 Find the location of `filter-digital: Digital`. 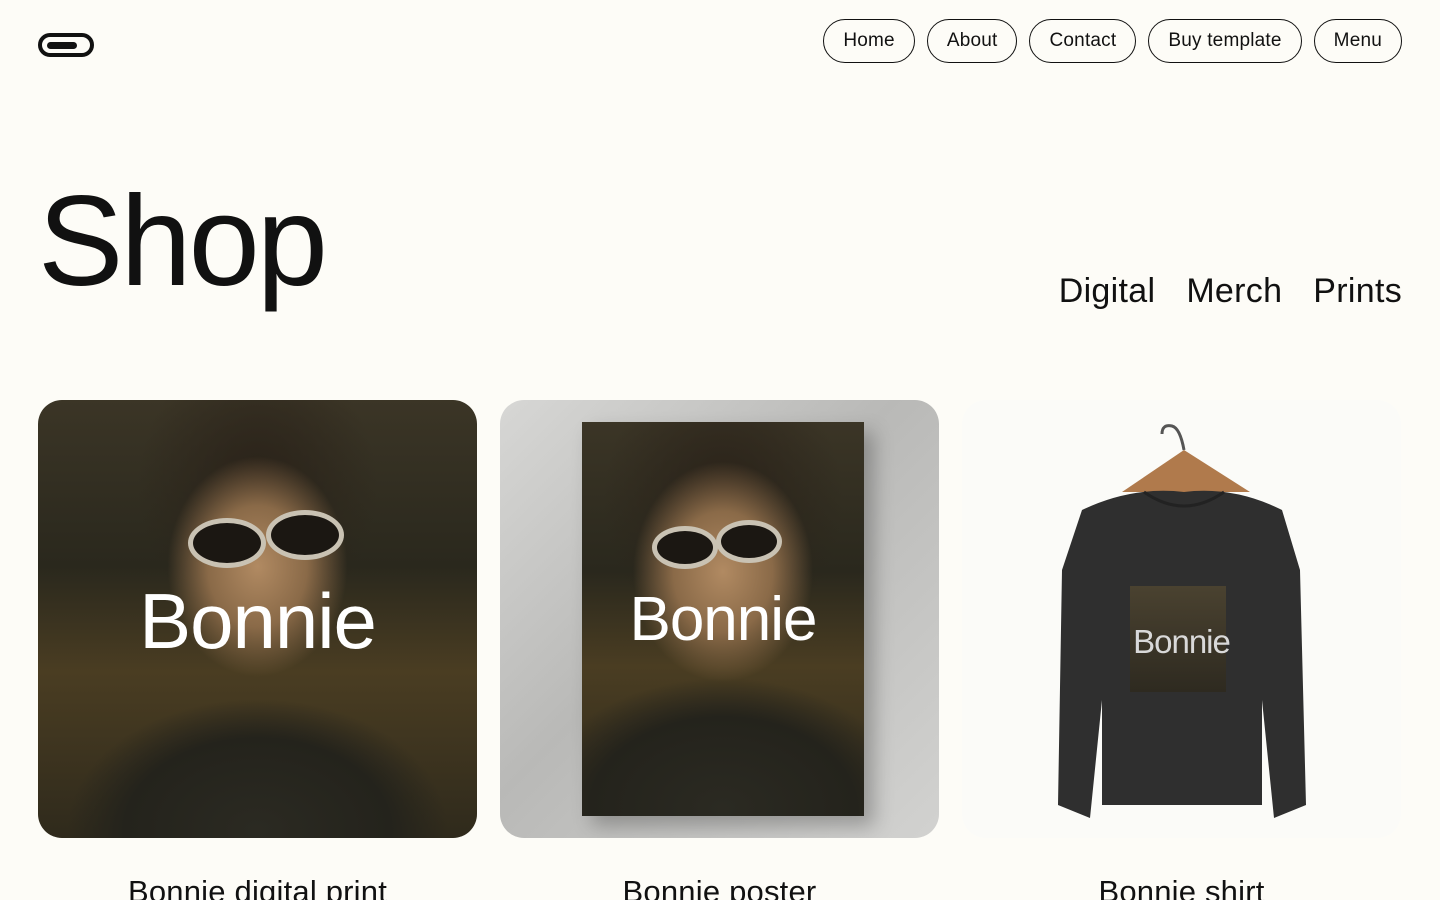

filter-digital: Digital is located at coordinates (1107, 291).